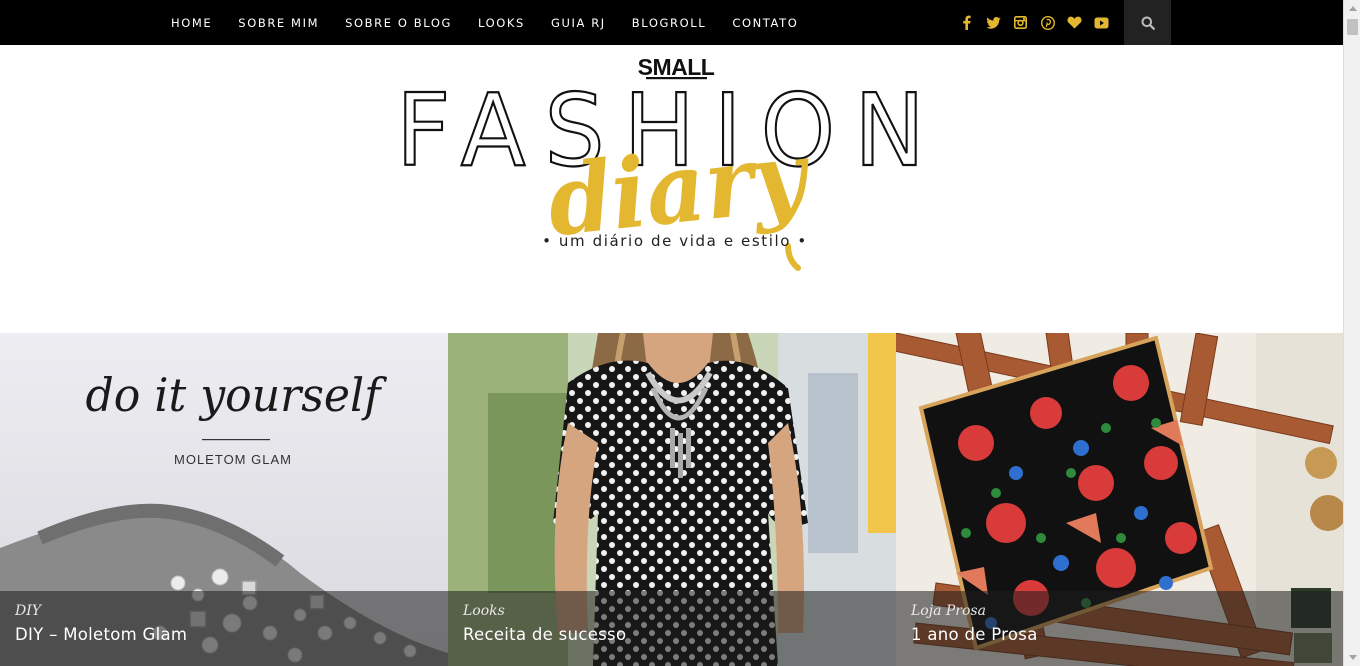  Describe the element at coordinates (1074, 22) in the screenshot. I see `bloglovin-heart-icon` at that location.